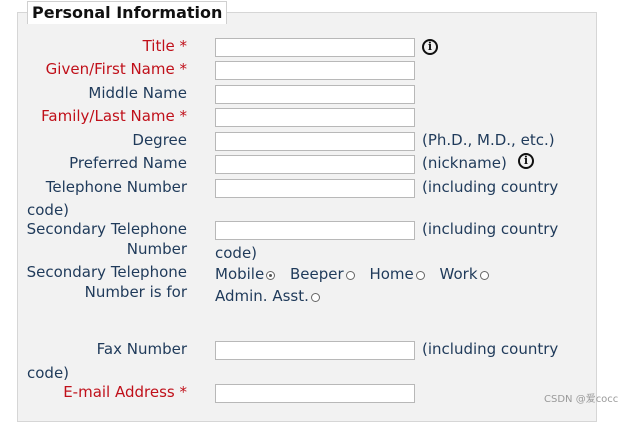 The width and height of the screenshot is (627, 422). What do you see at coordinates (240, 274) in the screenshot?
I see `radio-mobile-label: Mobile` at bounding box center [240, 274].